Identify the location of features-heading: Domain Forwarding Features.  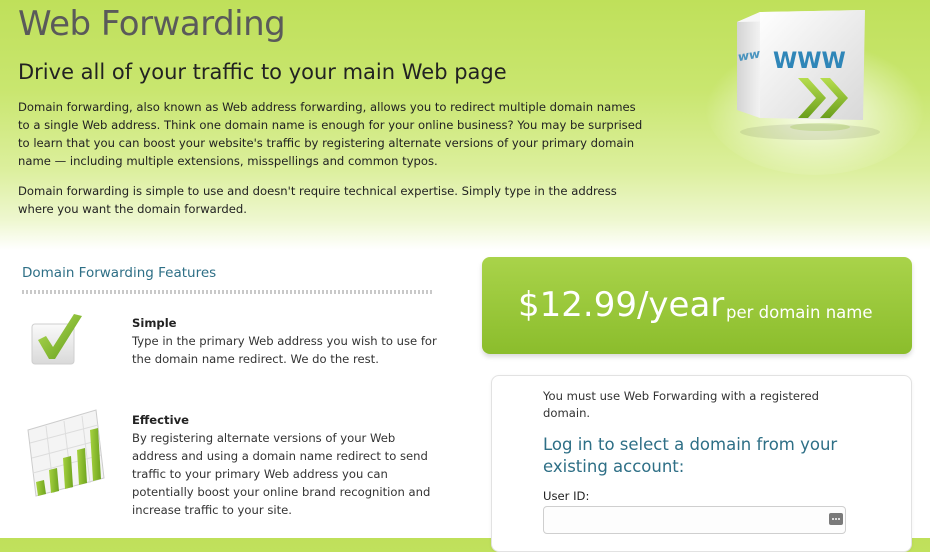
(119, 273).